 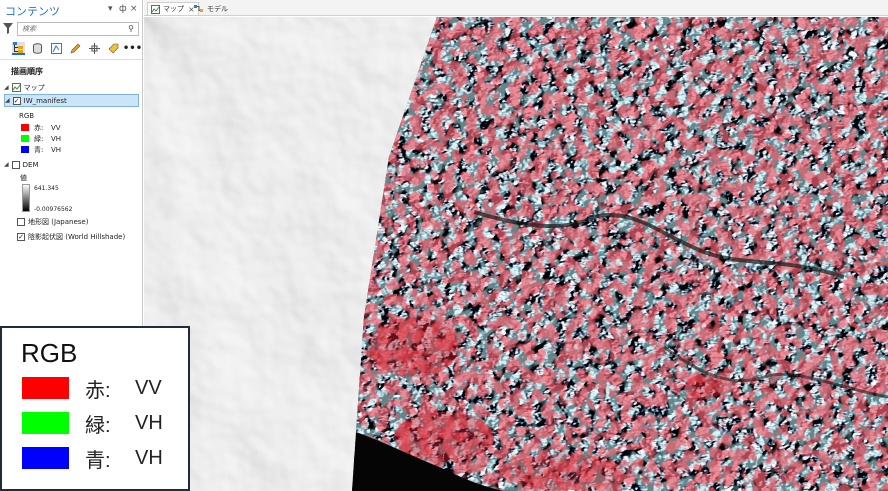 I want to click on rgb-band-blue: 青: VH, so click(x=81, y=149).